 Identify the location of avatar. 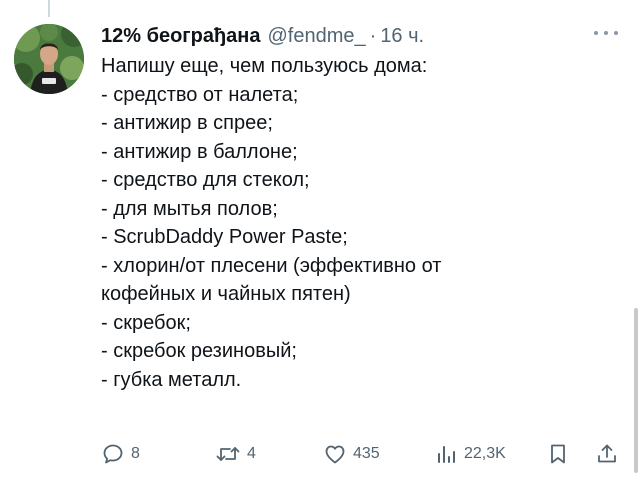
(49, 59).